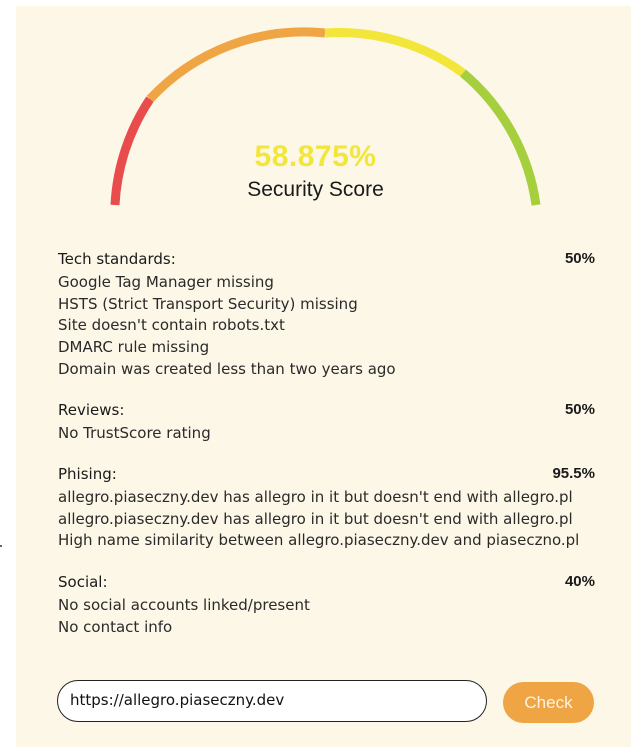 This screenshot has width=631, height=753. I want to click on list-item: No TrustScore rating, so click(134, 433).